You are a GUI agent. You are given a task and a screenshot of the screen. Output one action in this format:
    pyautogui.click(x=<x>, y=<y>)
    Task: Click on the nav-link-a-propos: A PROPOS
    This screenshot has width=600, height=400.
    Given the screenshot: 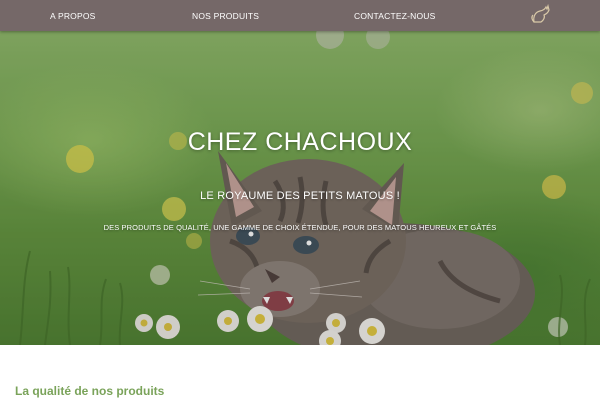 What is the action you would take?
    pyautogui.click(x=73, y=16)
    